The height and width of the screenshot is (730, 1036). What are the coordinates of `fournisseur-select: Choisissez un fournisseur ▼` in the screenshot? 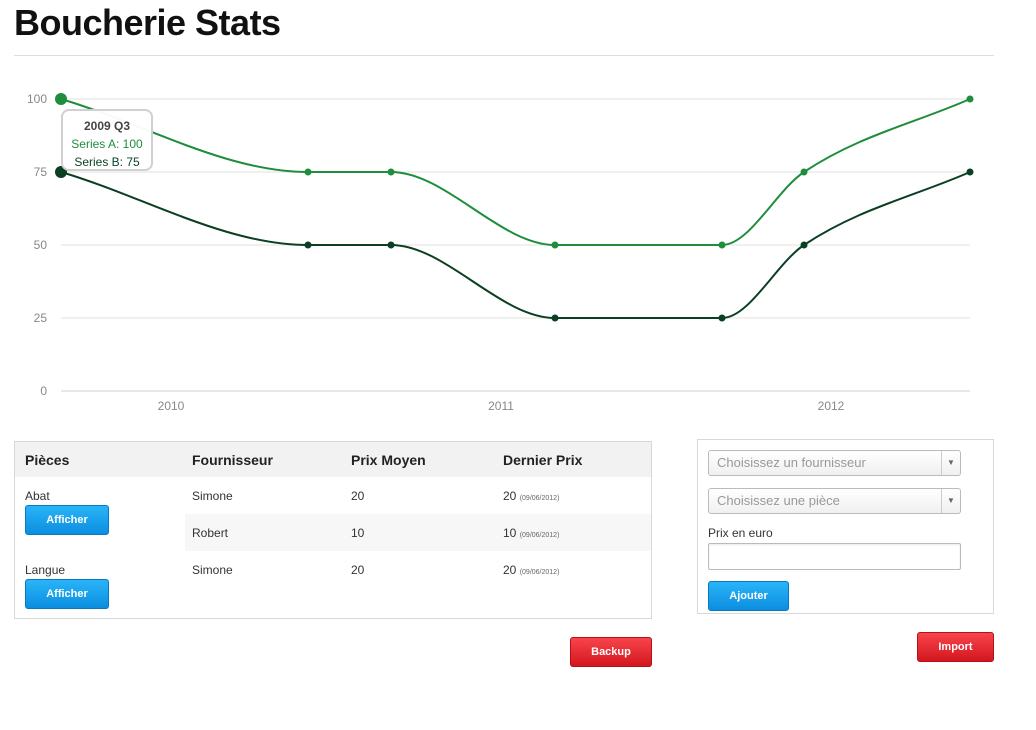 It's located at (834, 463).